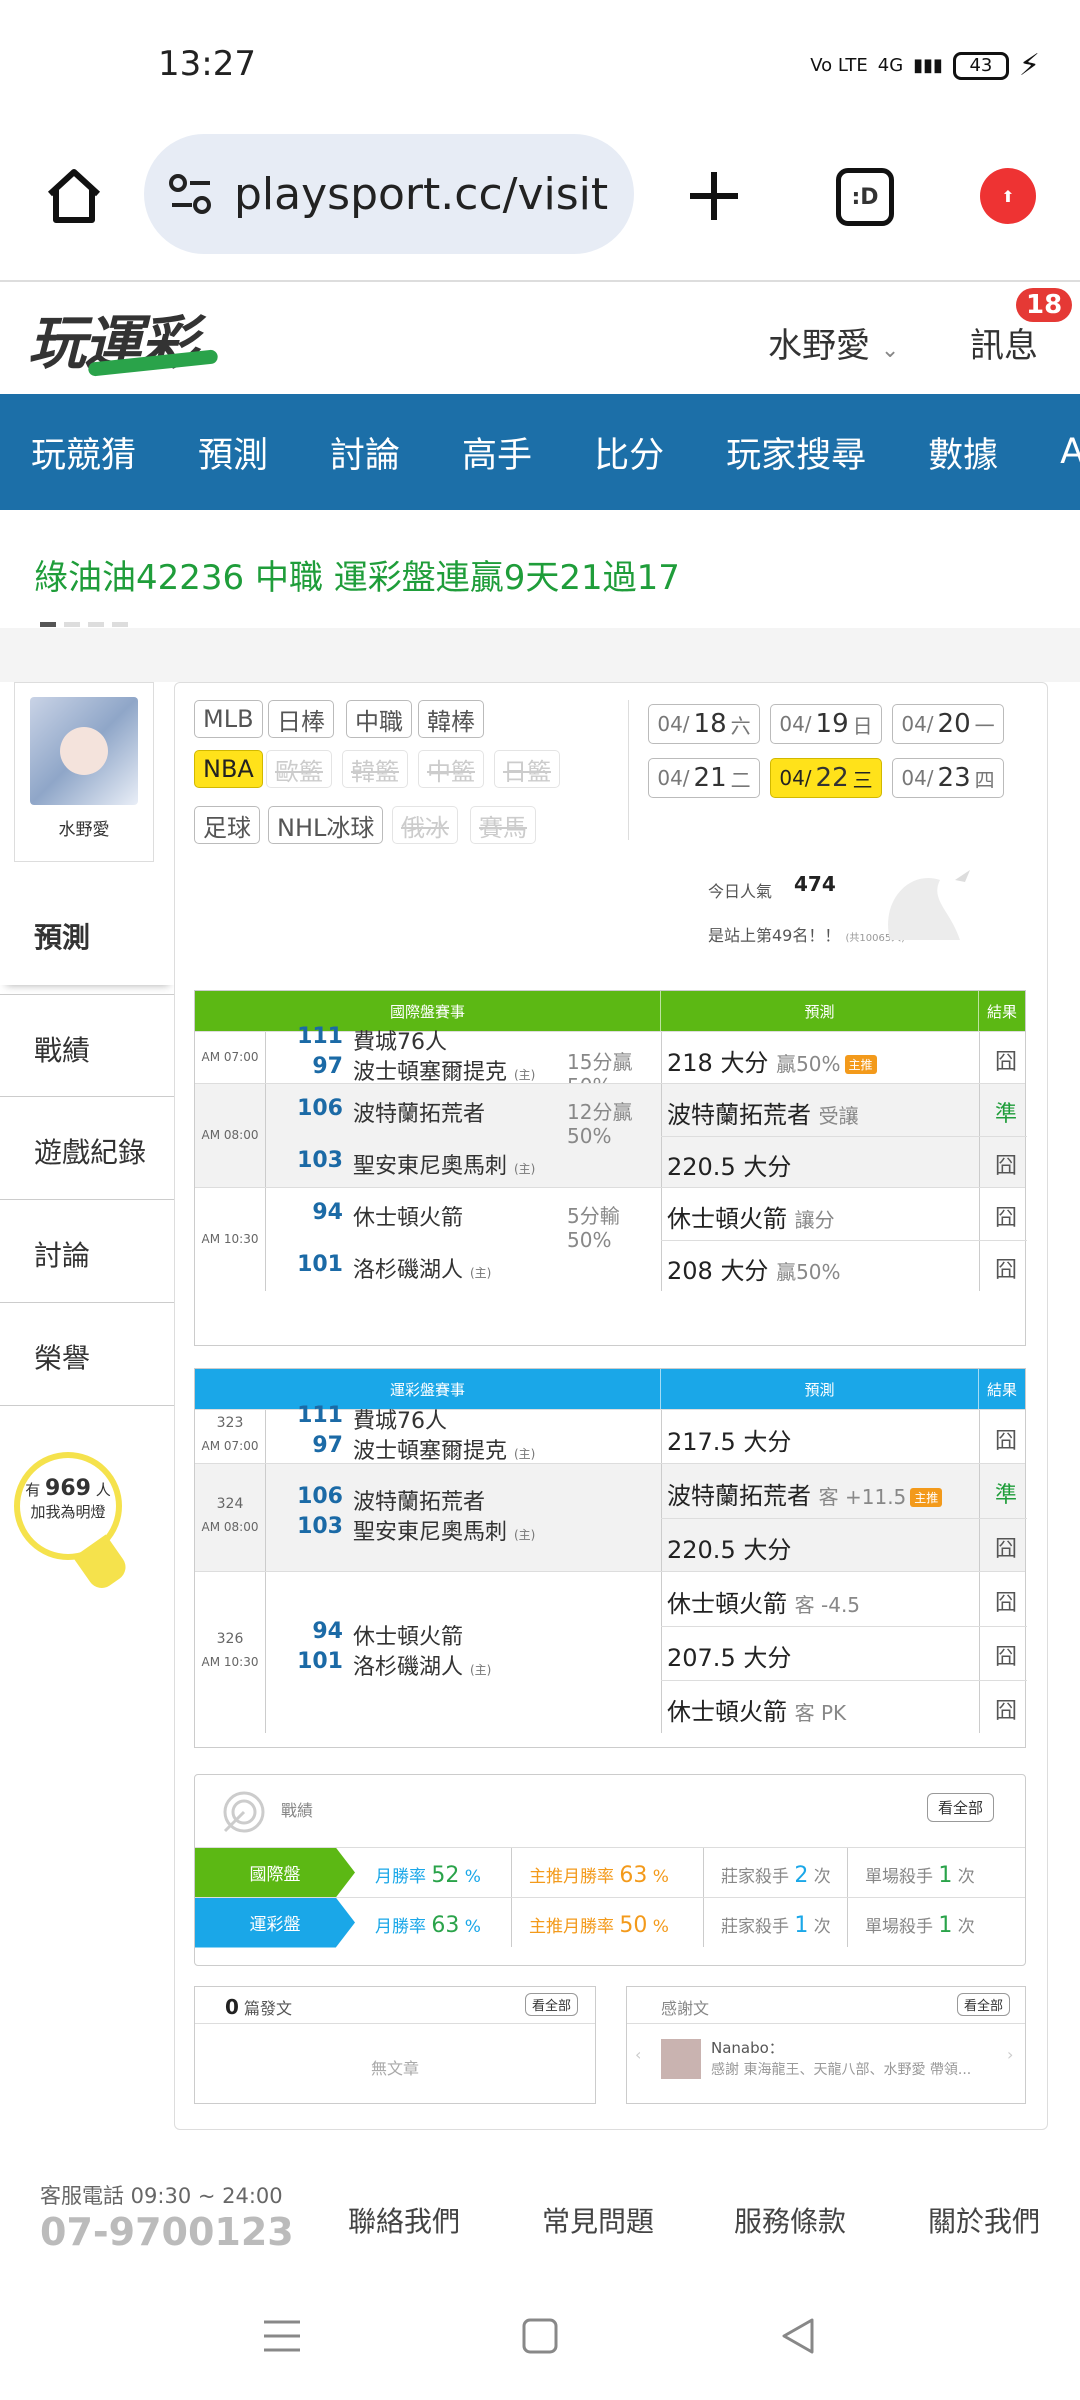 The width and height of the screenshot is (1080, 2400). Describe the element at coordinates (167, 2232) in the screenshot. I see `service-phone: 07-9700123` at that location.